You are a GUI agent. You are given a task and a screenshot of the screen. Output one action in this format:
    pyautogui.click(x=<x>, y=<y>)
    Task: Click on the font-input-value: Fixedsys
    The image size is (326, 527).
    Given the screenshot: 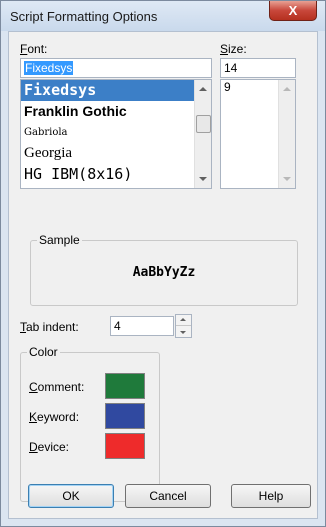 What is the action you would take?
    pyautogui.click(x=49, y=68)
    